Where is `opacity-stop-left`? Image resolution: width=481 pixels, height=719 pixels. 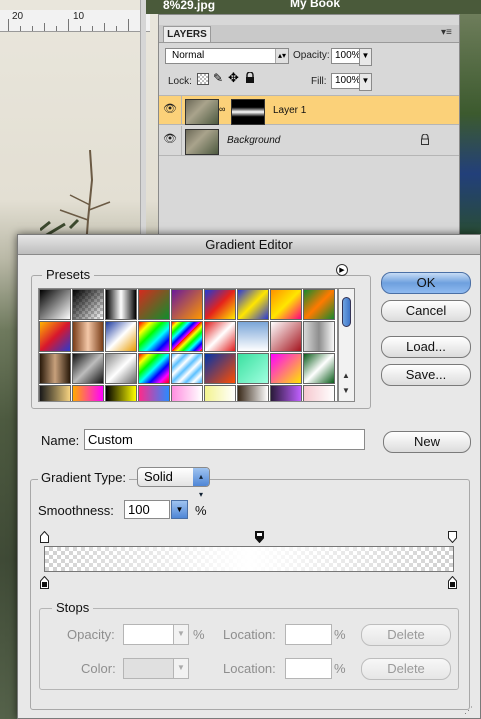
opacity-stop-left is located at coordinates (44, 537).